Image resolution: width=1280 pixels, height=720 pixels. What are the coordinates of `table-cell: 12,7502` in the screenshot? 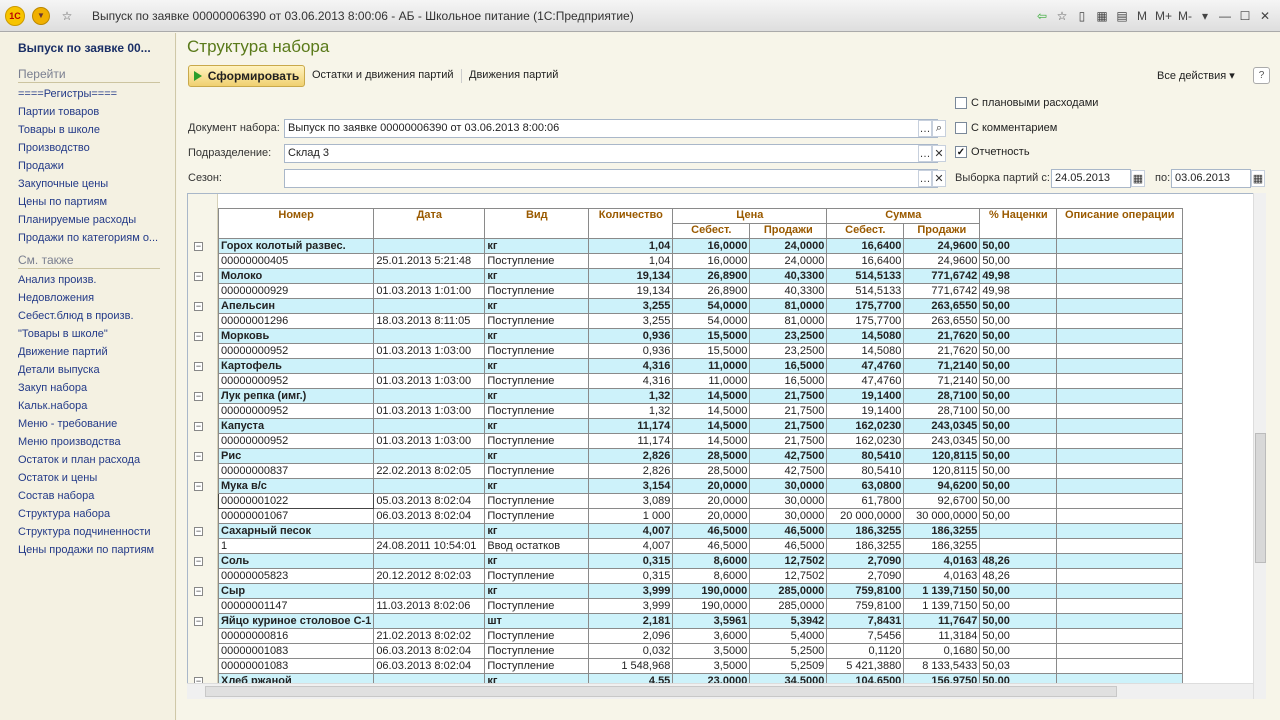 It's located at (788, 576).